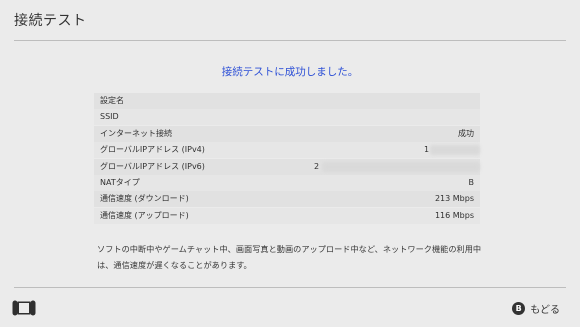 The width and height of the screenshot is (580, 327). Describe the element at coordinates (112, 100) in the screenshot. I see `row-label: 設定名` at that location.